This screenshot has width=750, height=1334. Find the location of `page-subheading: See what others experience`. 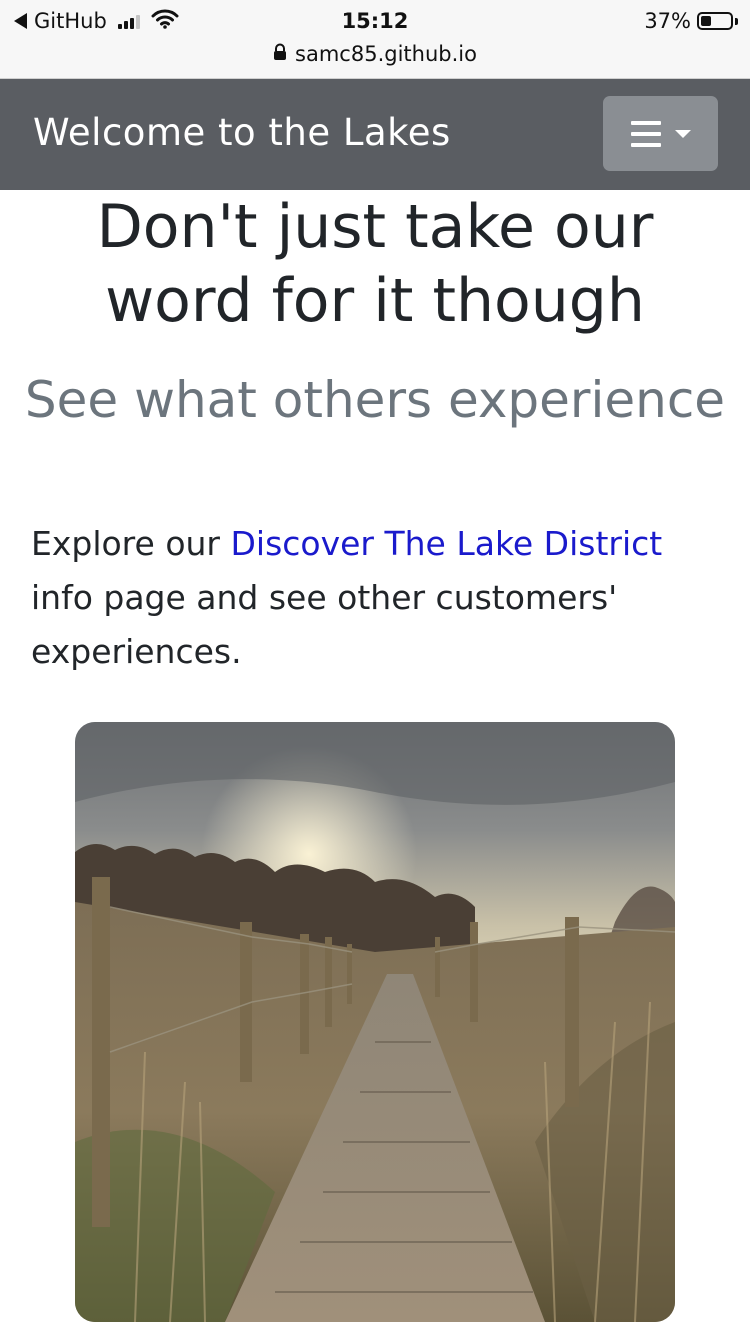

page-subheading: See what others experience is located at coordinates (375, 400).